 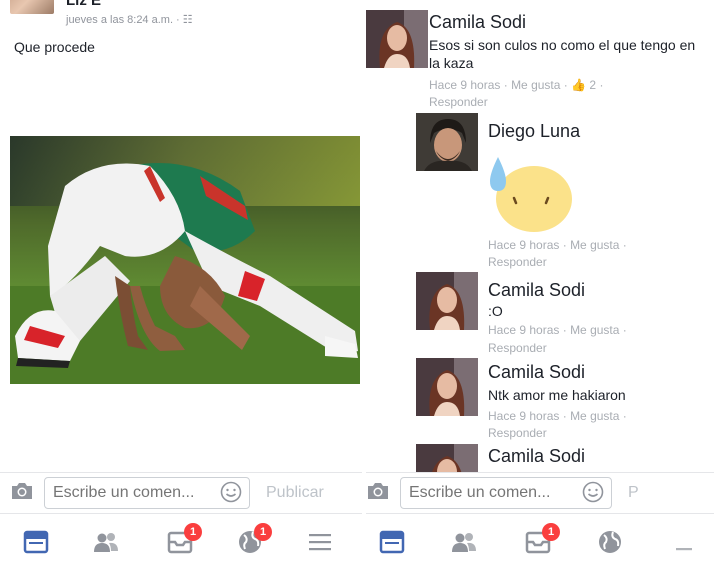 I want to click on like-count: 2, so click(x=593, y=85).